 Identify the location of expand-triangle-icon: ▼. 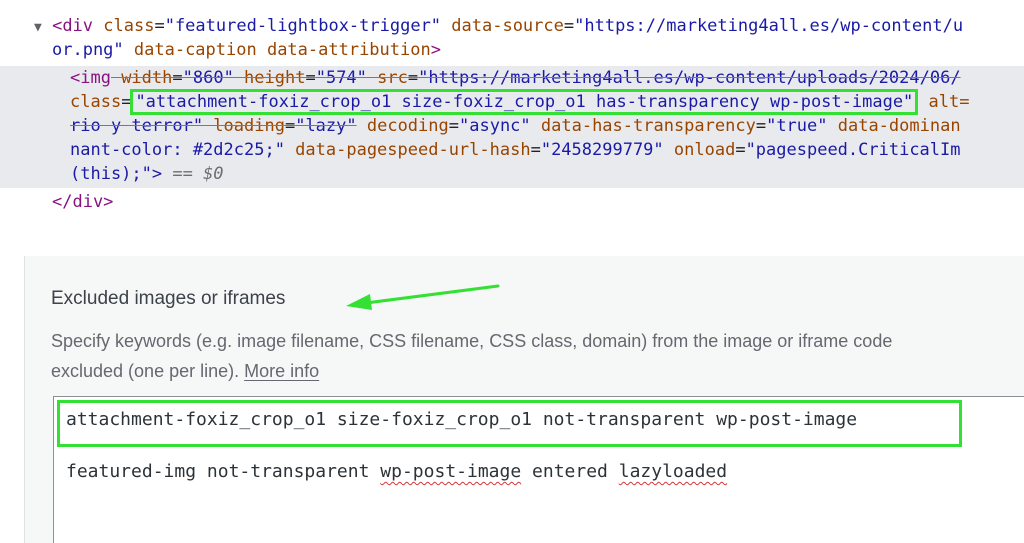
(38, 27).